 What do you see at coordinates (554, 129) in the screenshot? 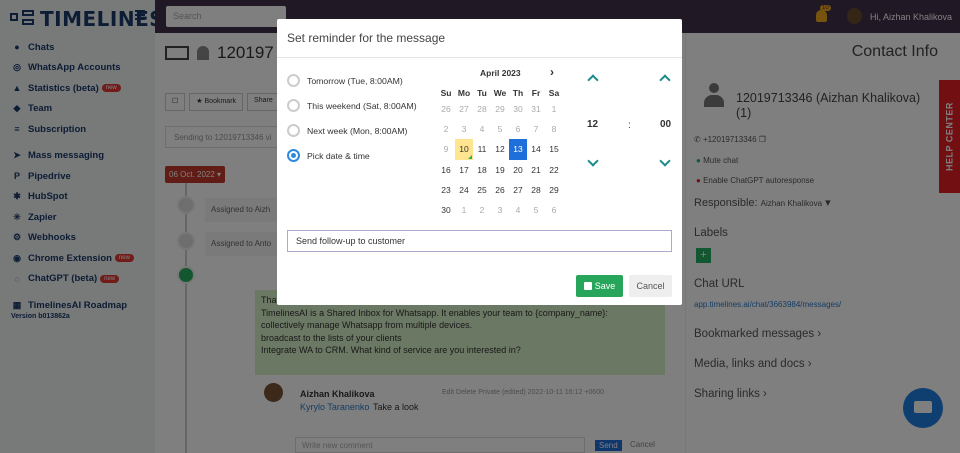
I see `calendar-day: 8` at bounding box center [554, 129].